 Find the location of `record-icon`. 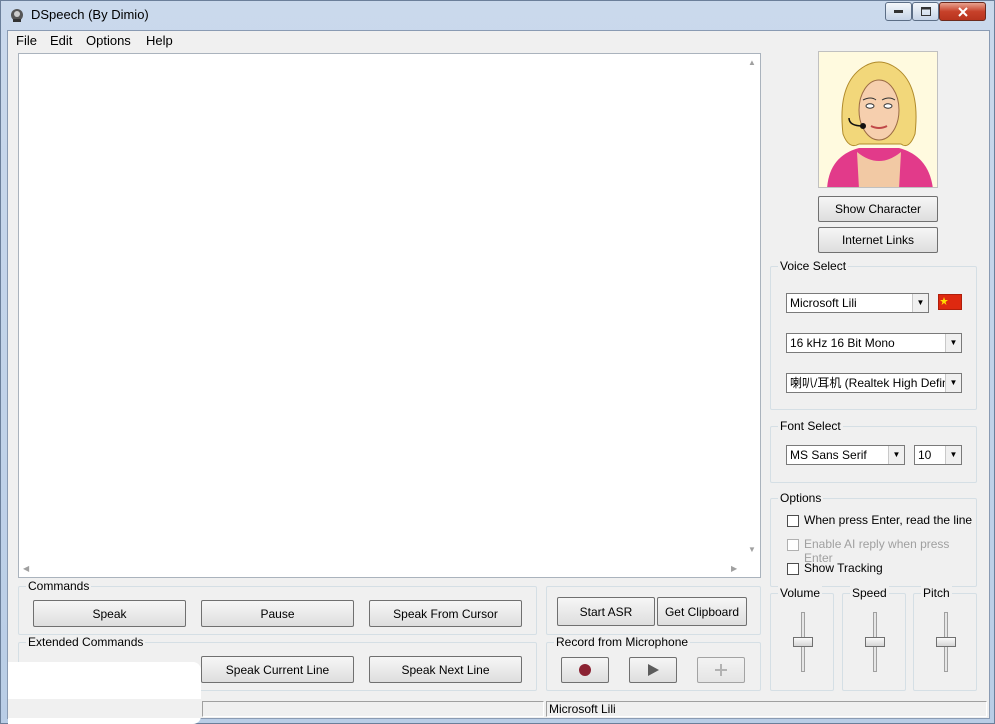

record-icon is located at coordinates (585, 670).